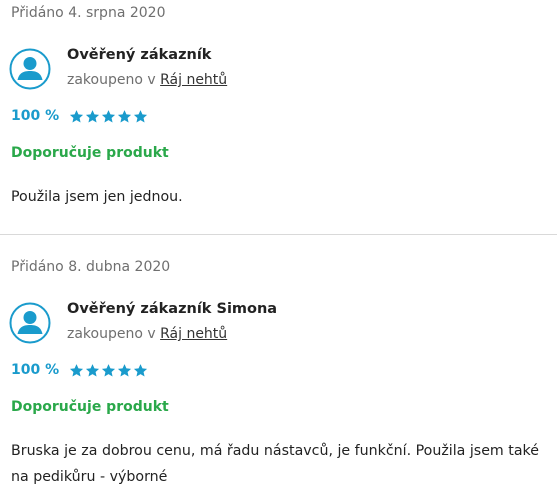  I want to click on review-text: Použila jsem jen jednou., so click(97, 197).